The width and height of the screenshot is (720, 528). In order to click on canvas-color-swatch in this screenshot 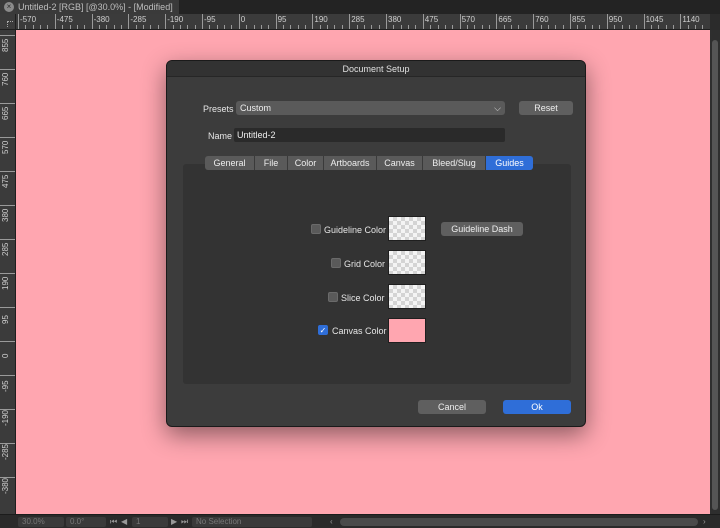, I will do `click(407, 330)`.